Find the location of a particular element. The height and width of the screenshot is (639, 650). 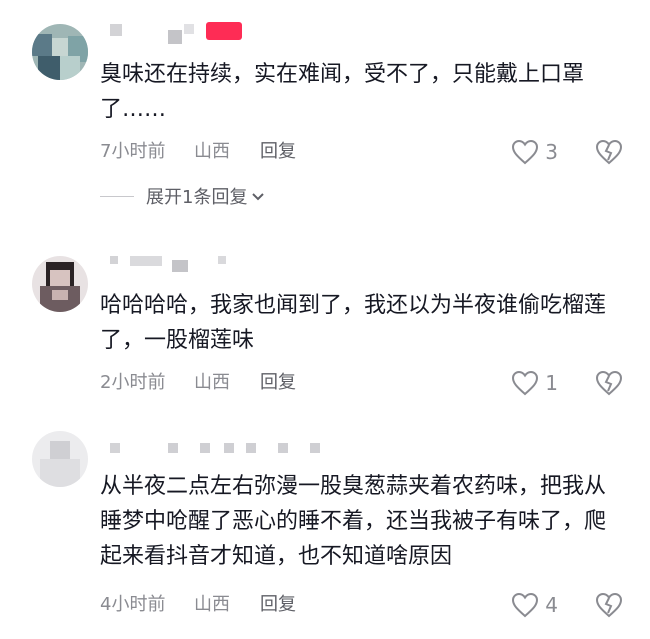

comment-meta: 2小时前 山西 回复 is located at coordinates (225, 383).